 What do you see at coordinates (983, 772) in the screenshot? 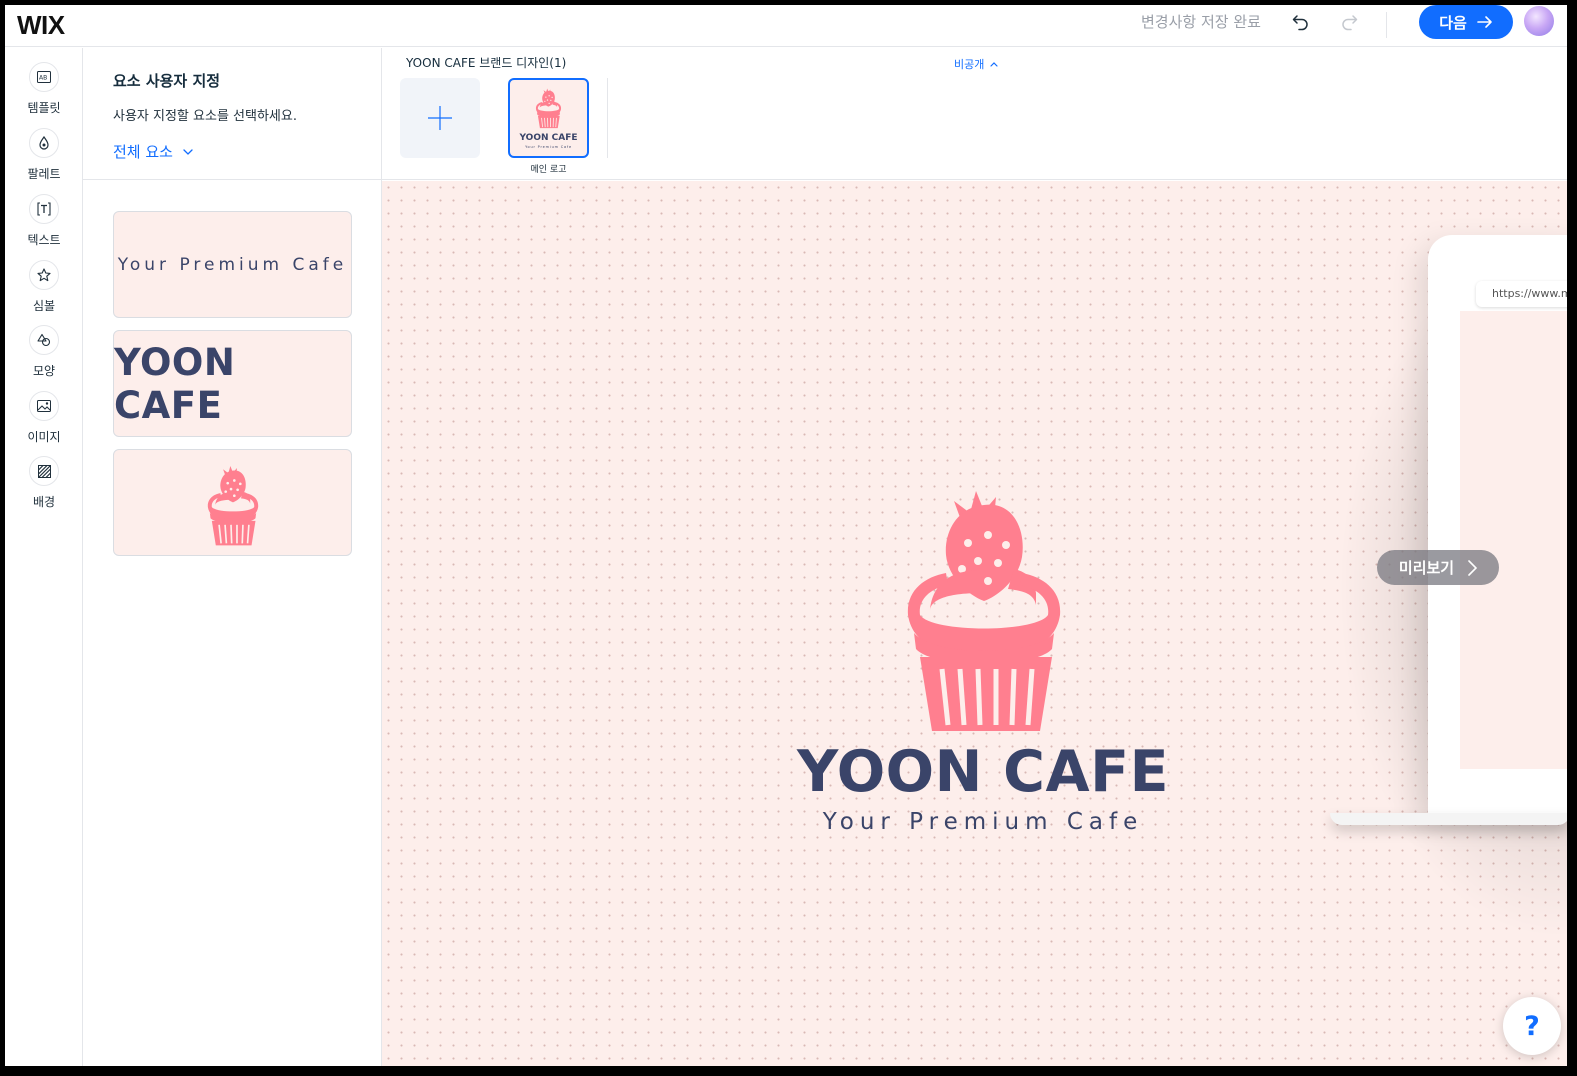
I see `main-logo-name: YOON CAFE` at bounding box center [983, 772].